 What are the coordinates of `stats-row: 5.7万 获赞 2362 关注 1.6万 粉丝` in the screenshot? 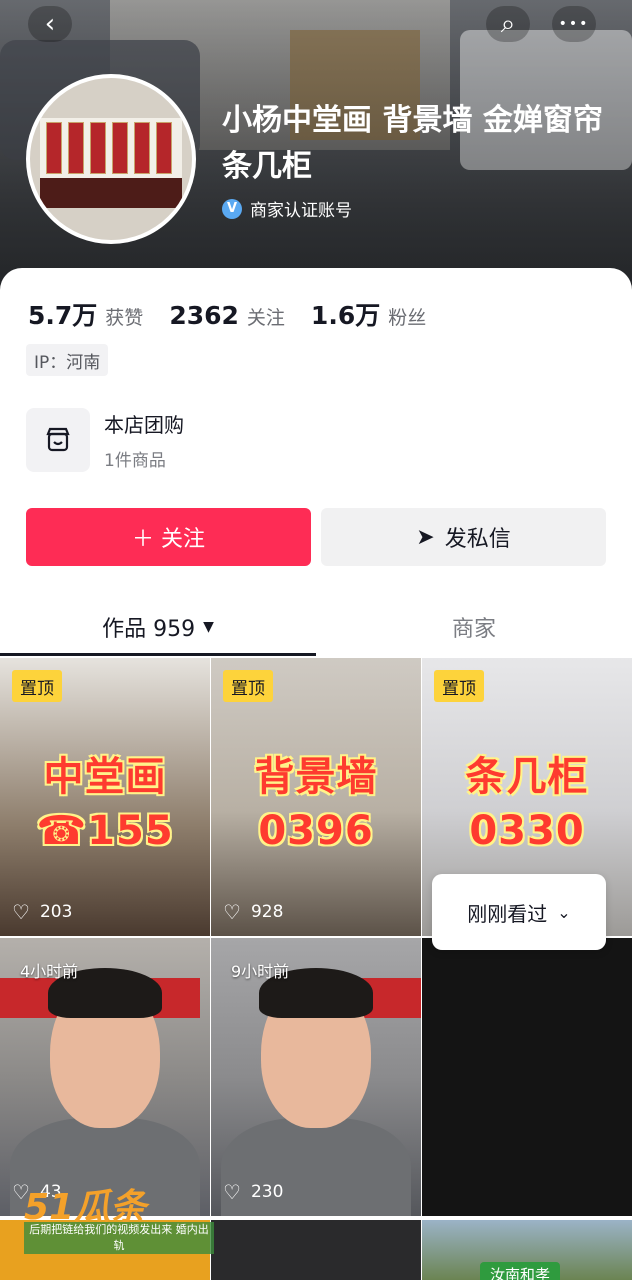 It's located at (240, 314).